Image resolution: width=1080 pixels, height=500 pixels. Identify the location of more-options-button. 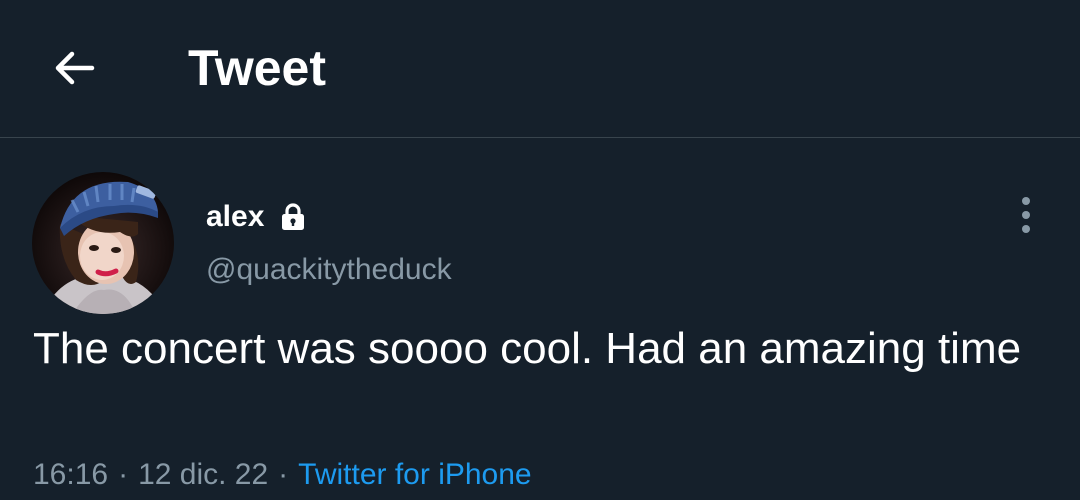
(1026, 215).